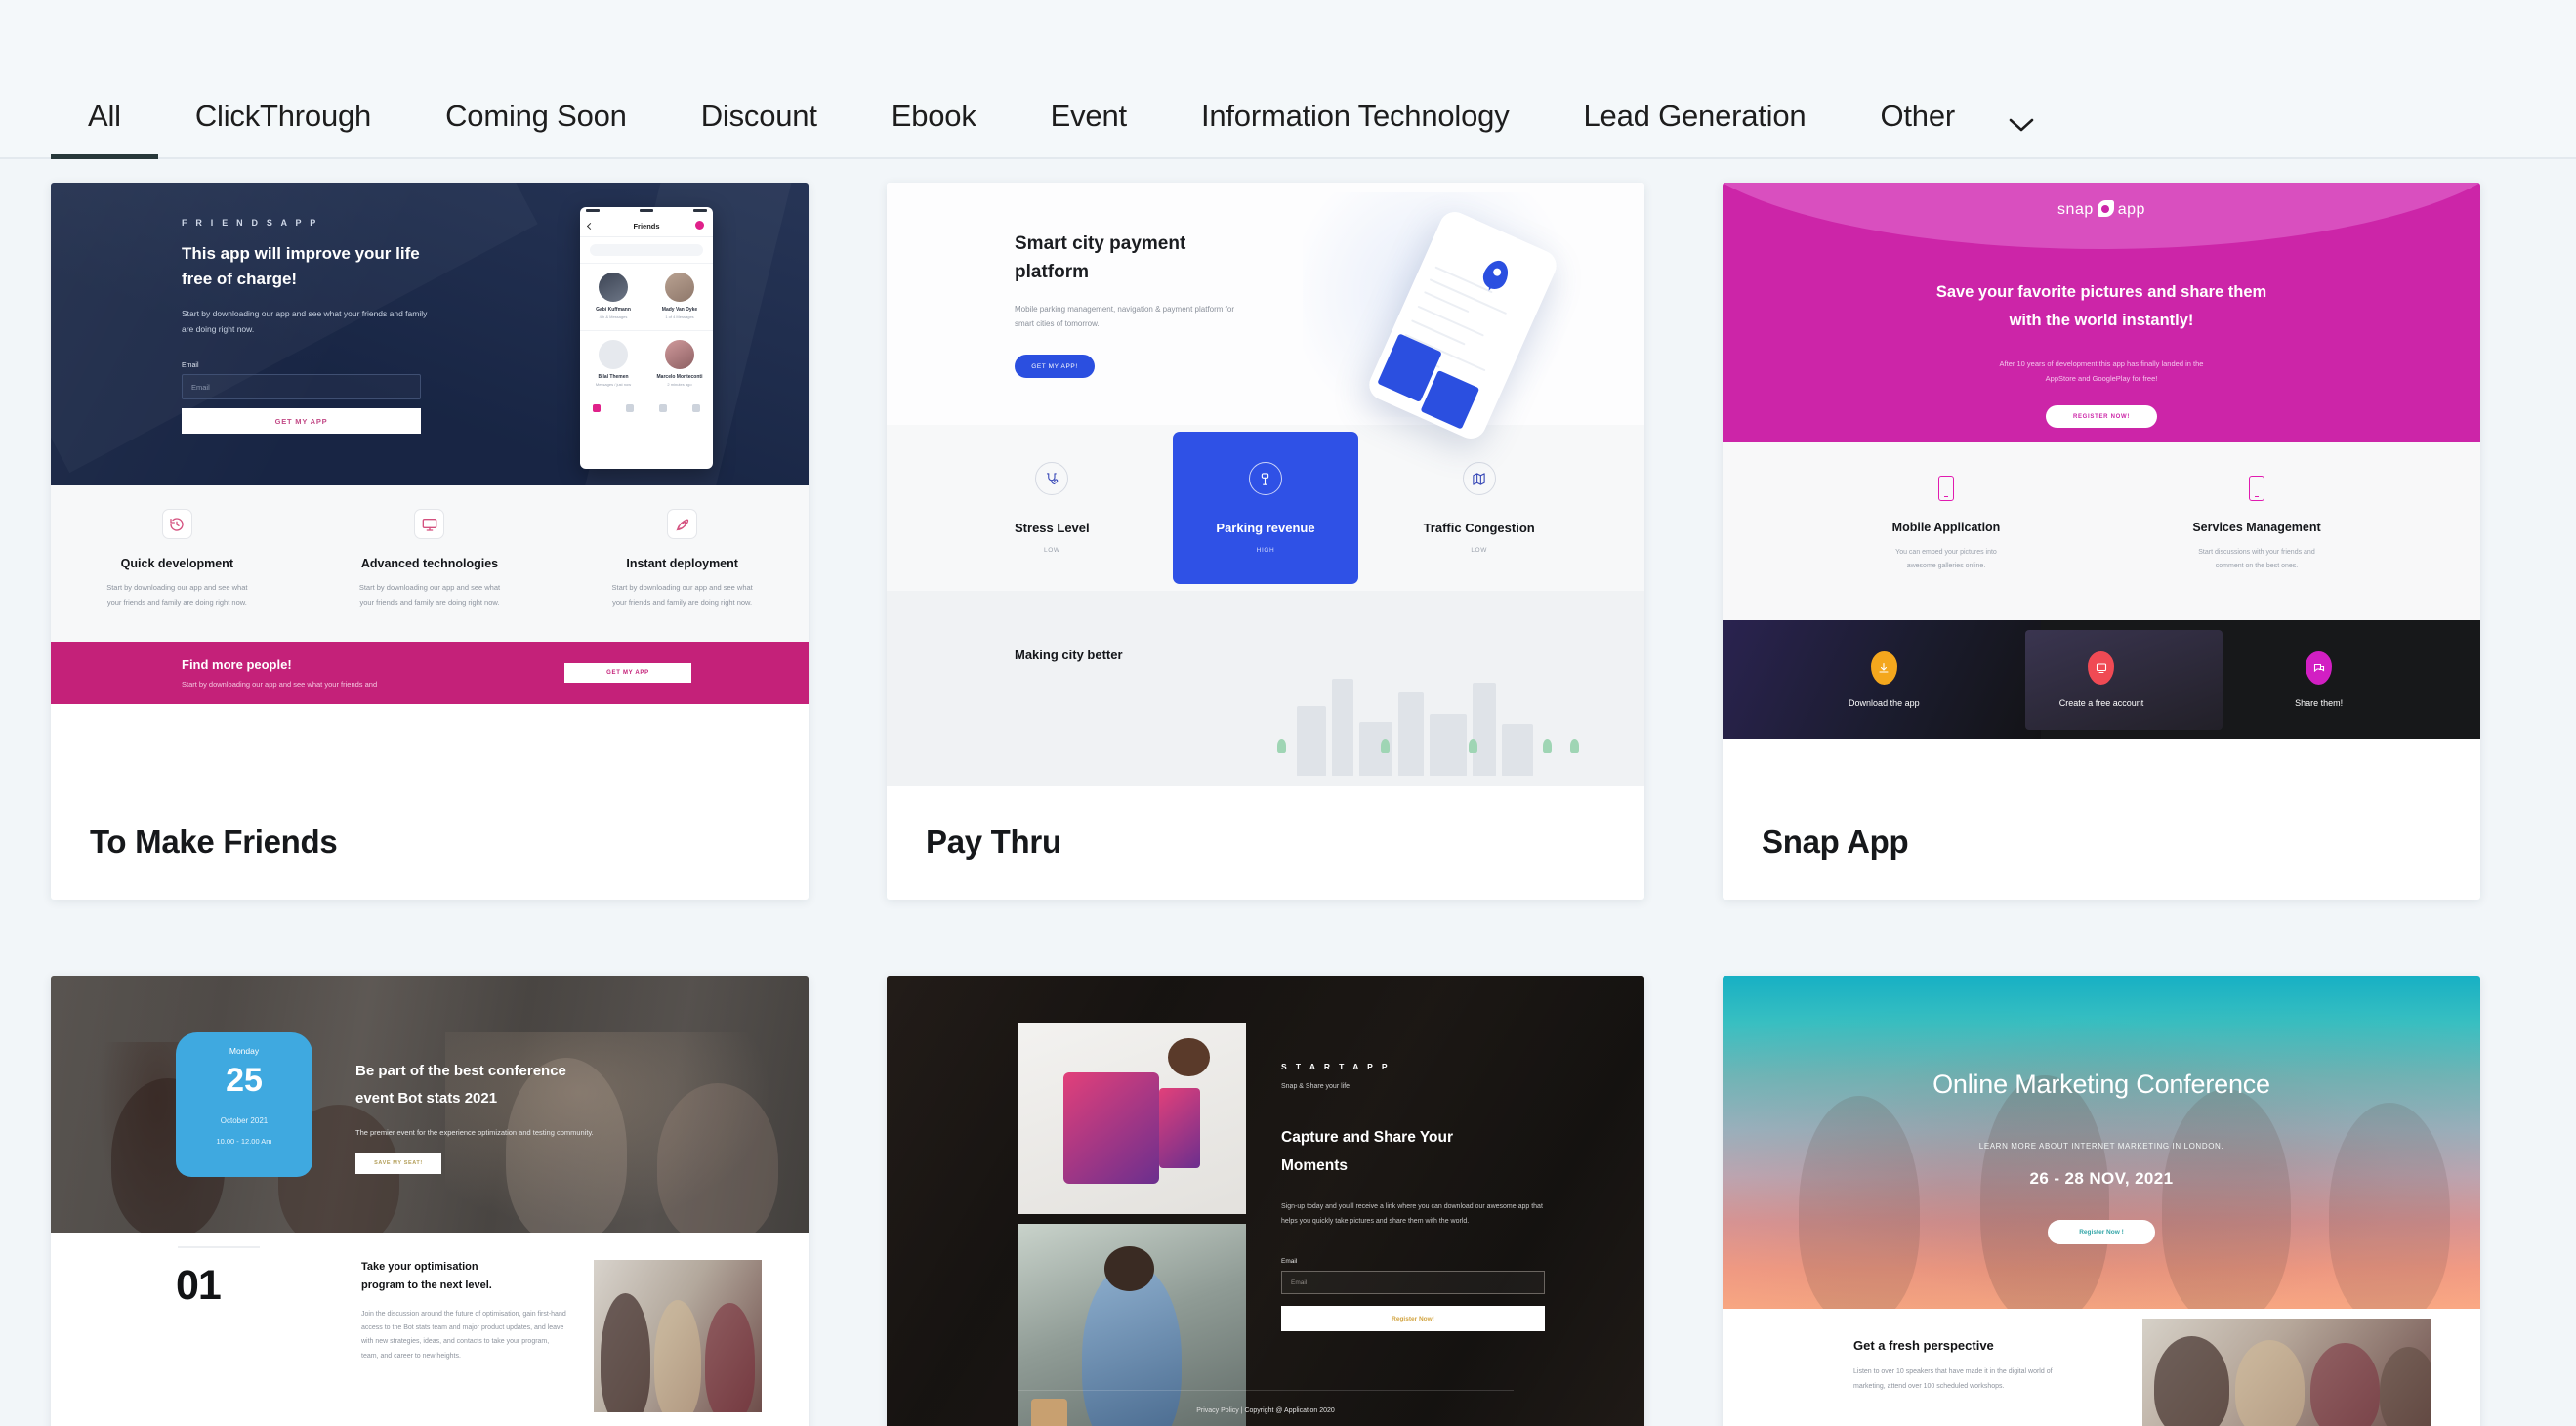  Describe the element at coordinates (1479, 550) in the screenshot. I see `stat-value: LOW` at that location.